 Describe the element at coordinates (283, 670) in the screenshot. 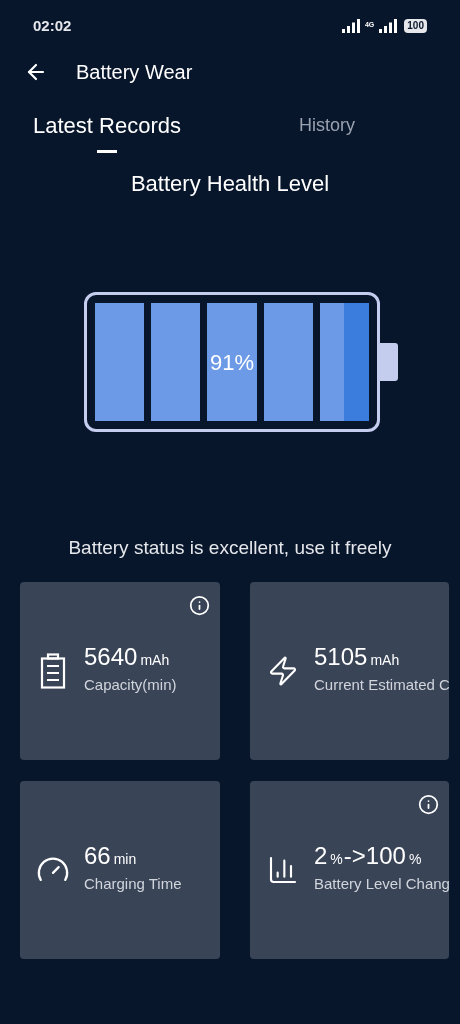

I see `lightning-icon` at that location.